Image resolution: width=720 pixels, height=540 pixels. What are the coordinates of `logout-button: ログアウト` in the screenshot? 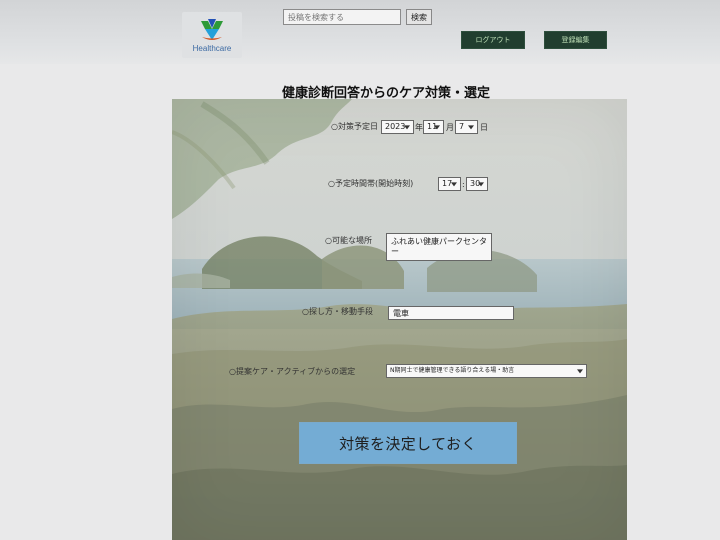 It's located at (493, 40).